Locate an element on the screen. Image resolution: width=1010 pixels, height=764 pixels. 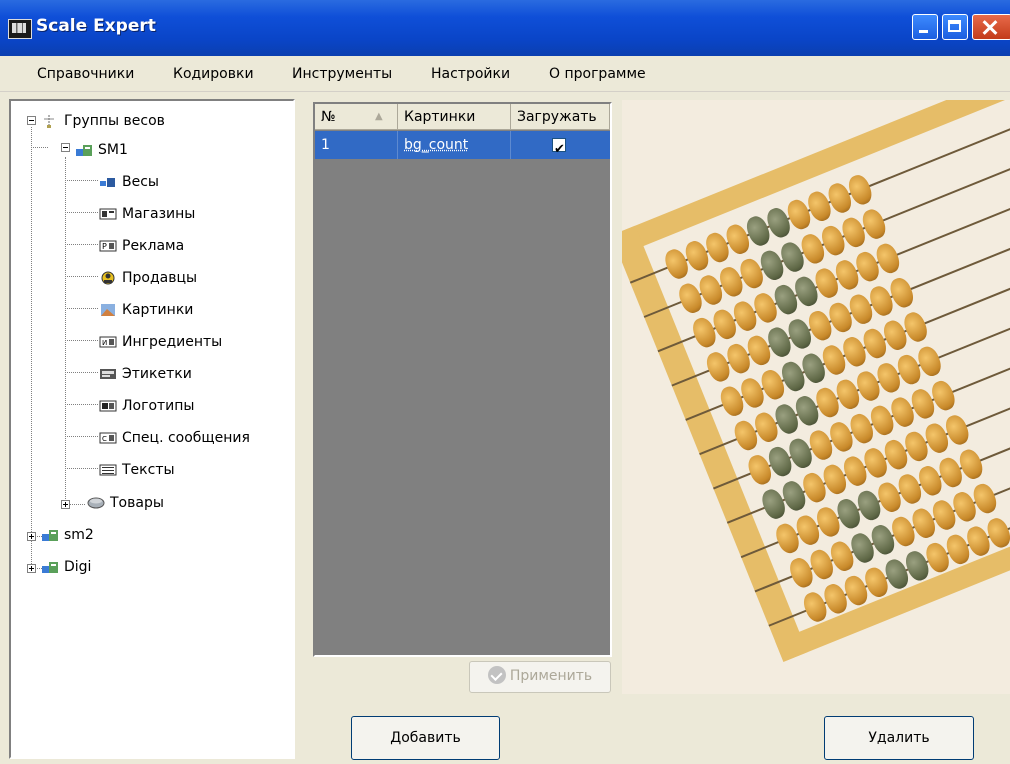
cell-picture: bg_count is located at coordinates (454, 145).